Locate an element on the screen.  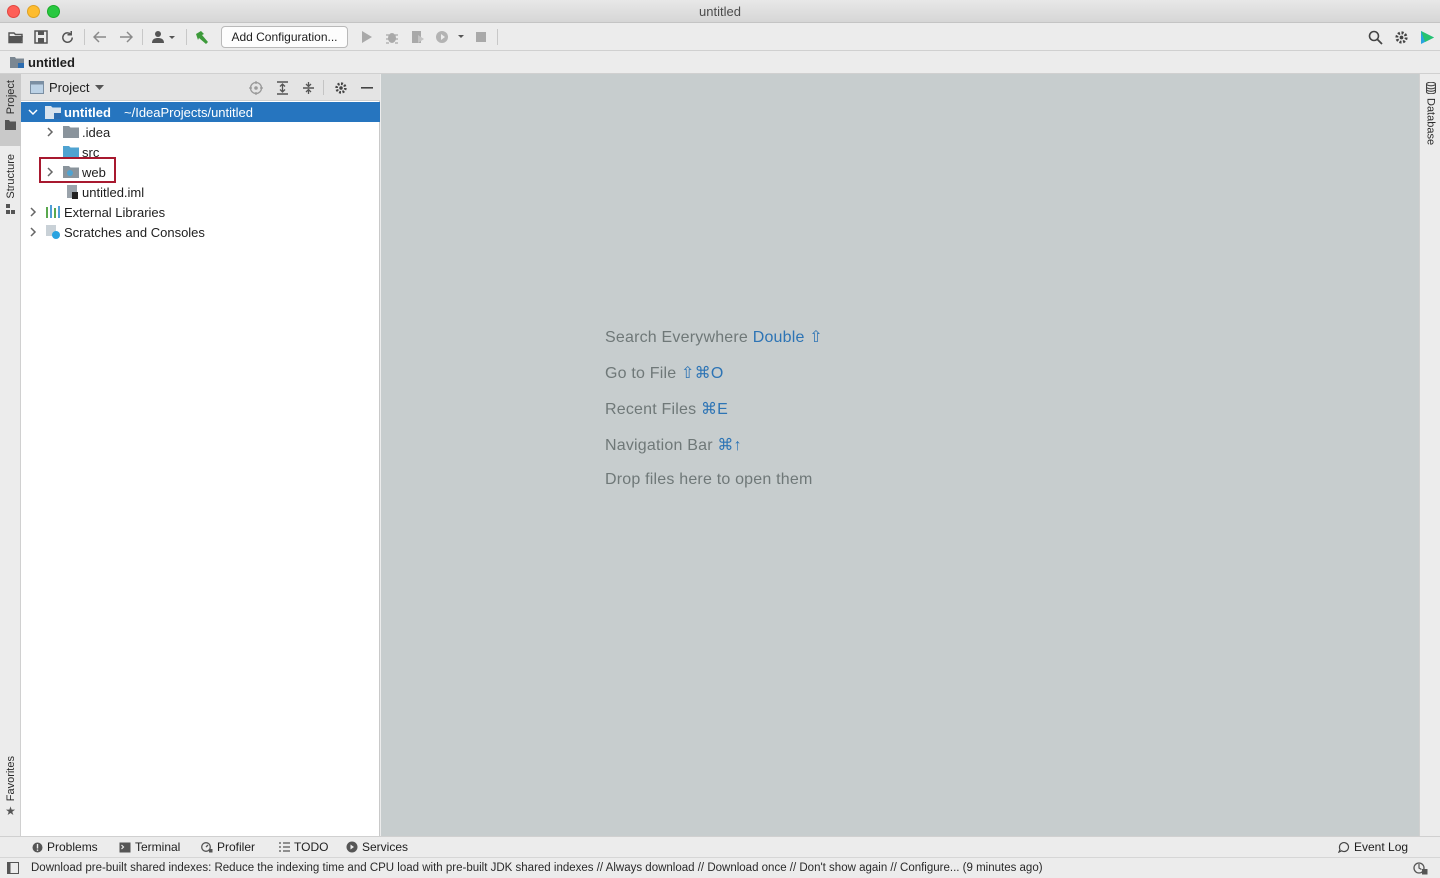
terminal-label: Terminal is located at coordinates (158, 847).